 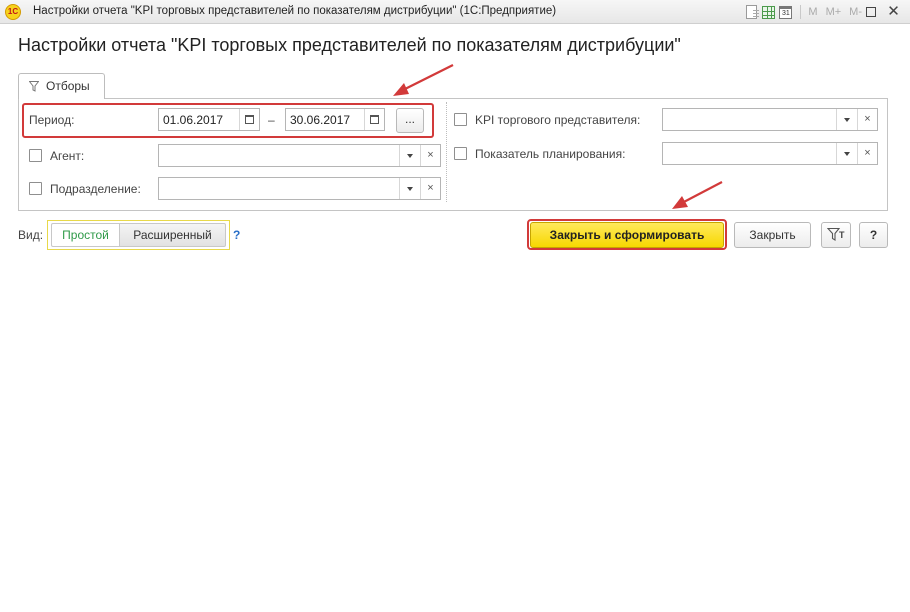 What do you see at coordinates (558, 120) in the screenshot?
I see `kpi-rep-label: KPI торгового представителя:` at bounding box center [558, 120].